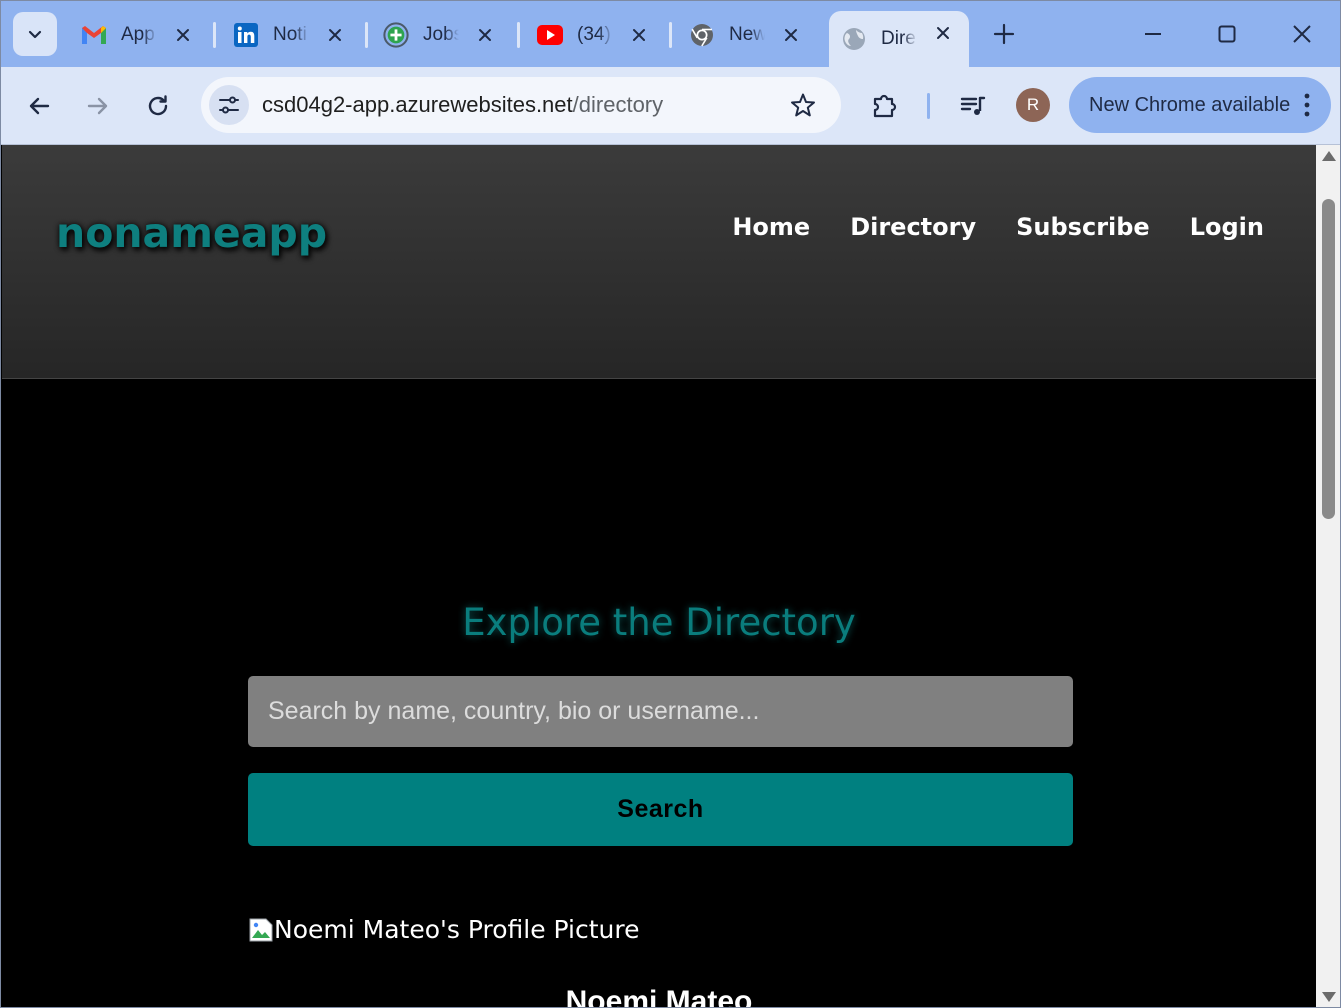  Describe the element at coordinates (1227, 227) in the screenshot. I see `nav-login-link: Login` at that location.